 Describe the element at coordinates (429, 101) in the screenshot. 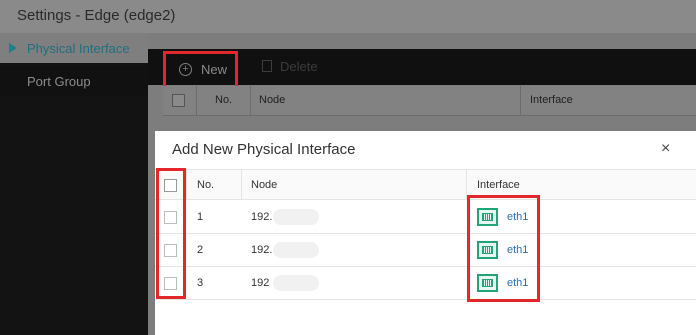

I see `background-table-header: No. Node Interface` at that location.